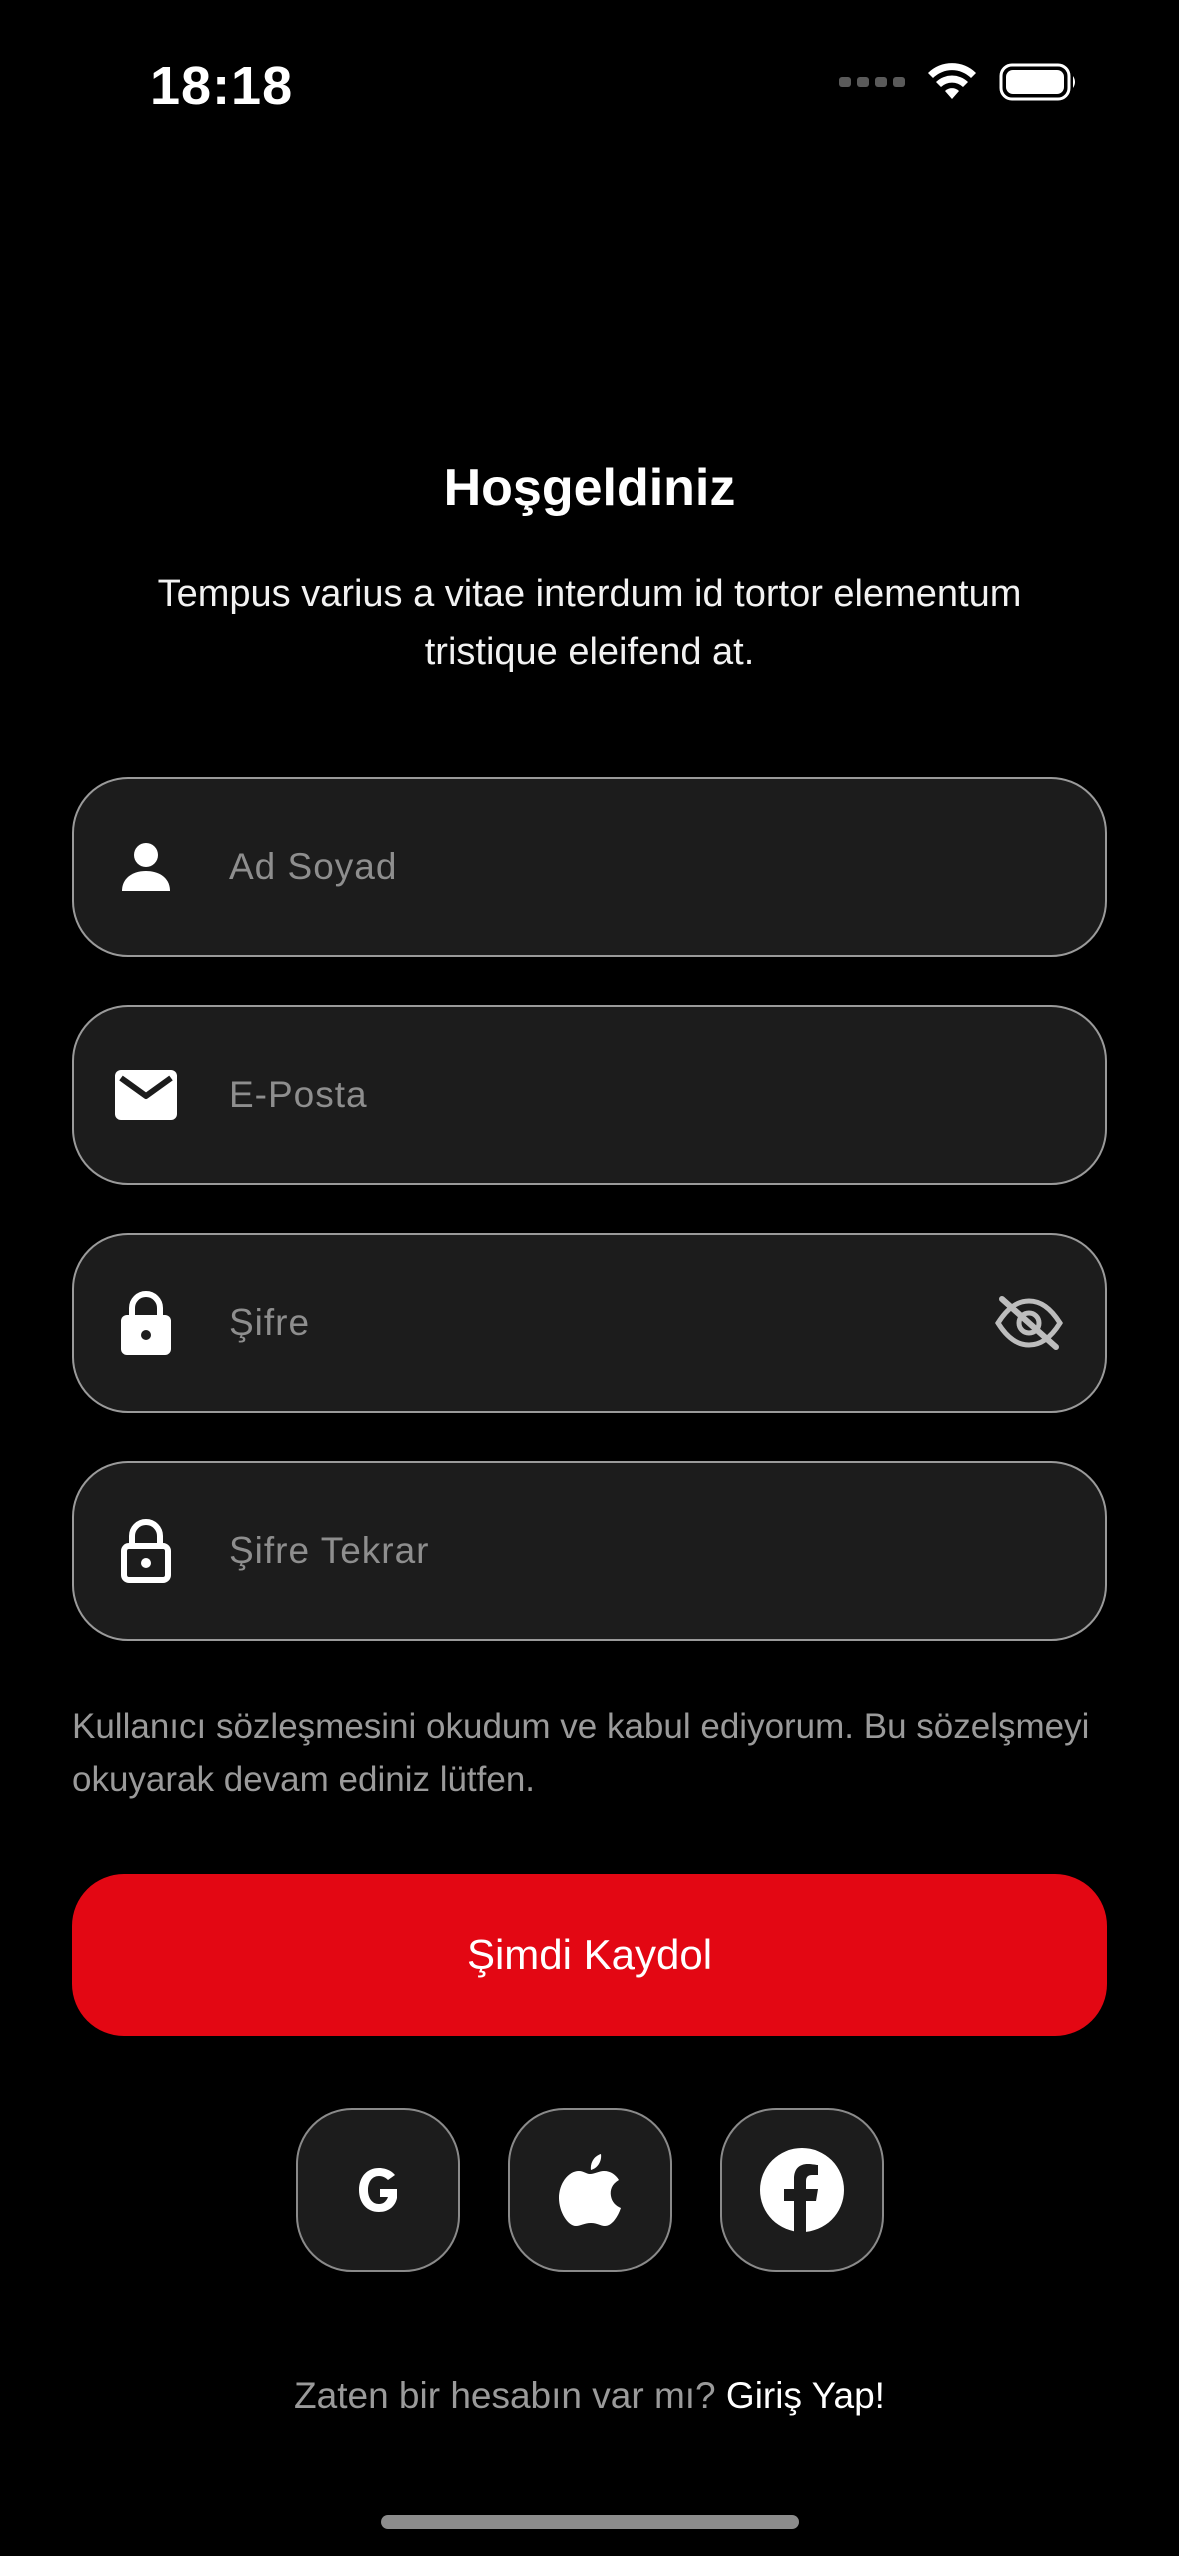 The image size is (1179, 2556). I want to click on name-input, so click(602, 867).